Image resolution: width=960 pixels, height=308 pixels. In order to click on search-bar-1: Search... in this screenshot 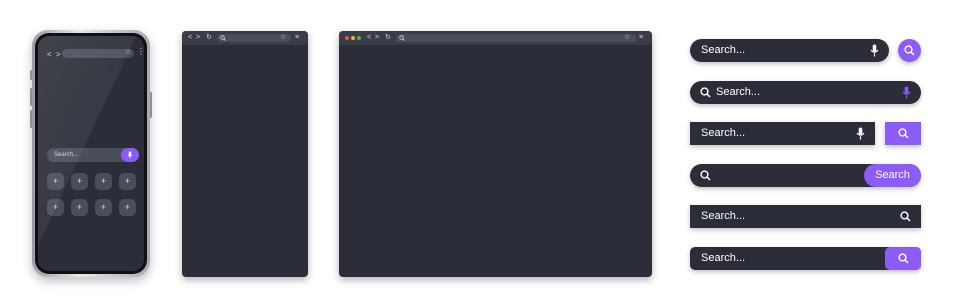, I will do `click(789, 50)`.